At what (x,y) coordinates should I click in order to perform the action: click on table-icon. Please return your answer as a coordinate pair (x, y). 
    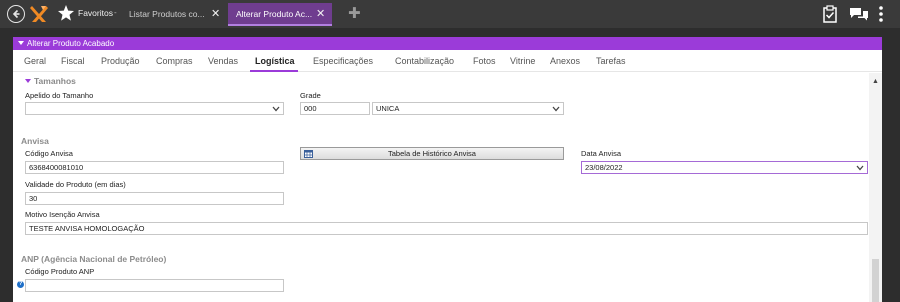
    Looking at the image, I should click on (308, 154).